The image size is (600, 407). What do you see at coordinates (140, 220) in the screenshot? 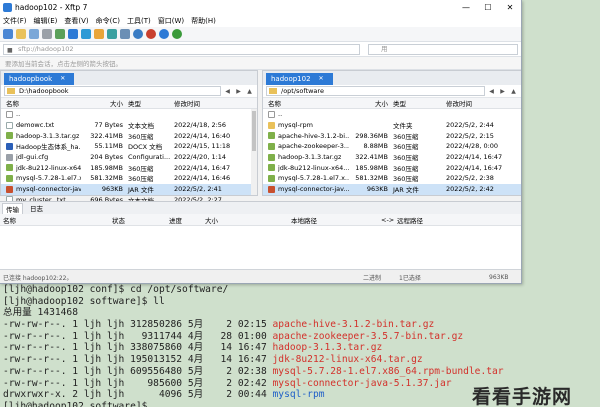
I see `column-status: 状态` at bounding box center [140, 220].